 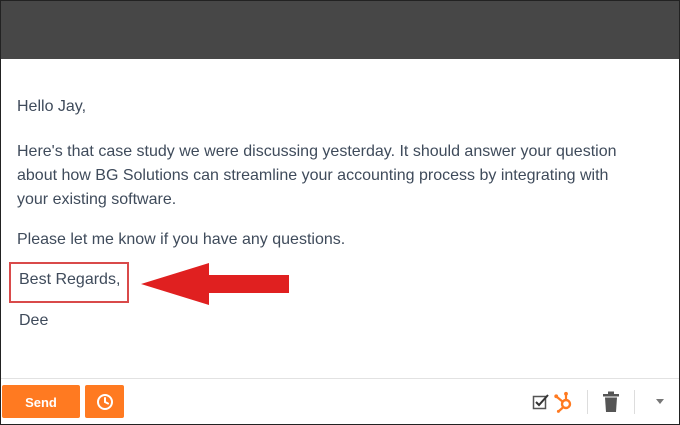 I want to click on checkbox-checked-icon, so click(x=540, y=402).